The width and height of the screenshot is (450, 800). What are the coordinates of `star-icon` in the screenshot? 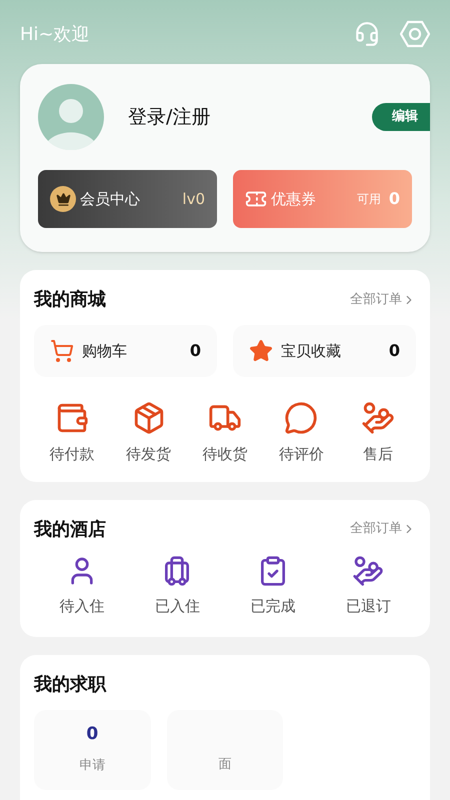 It's located at (261, 351).